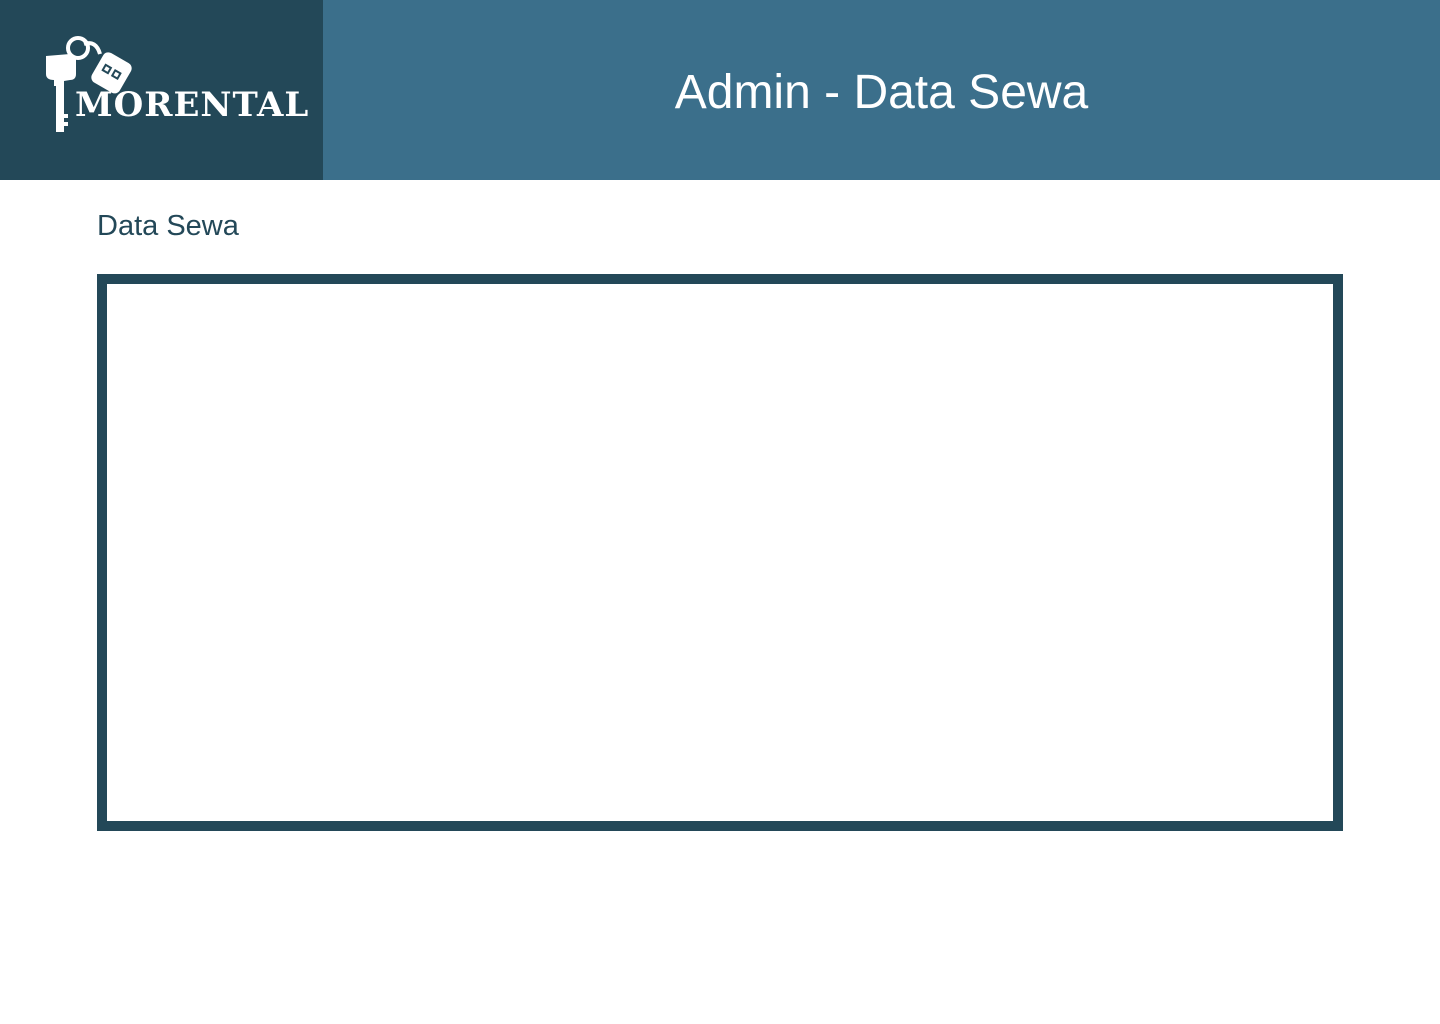  I want to click on title-bar: Admin - Data Sewa, so click(881, 90).